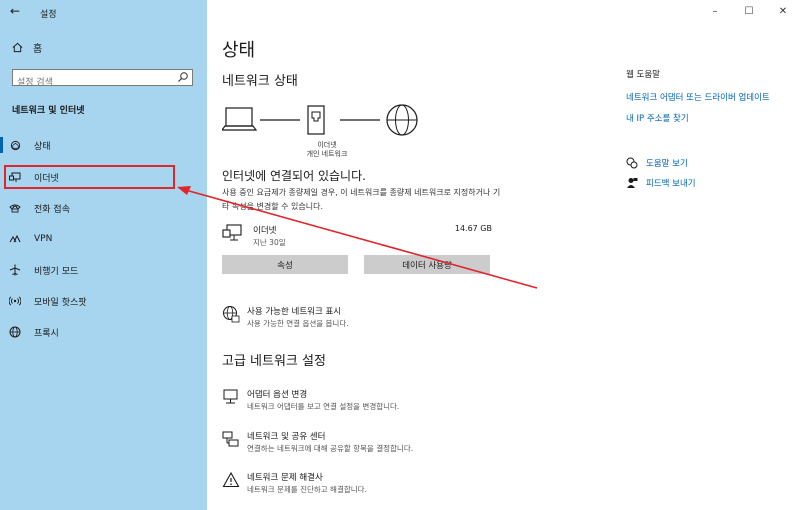 The width and height of the screenshot is (800, 510). Describe the element at coordinates (285, 264) in the screenshot. I see `properties-button: 속성` at that location.